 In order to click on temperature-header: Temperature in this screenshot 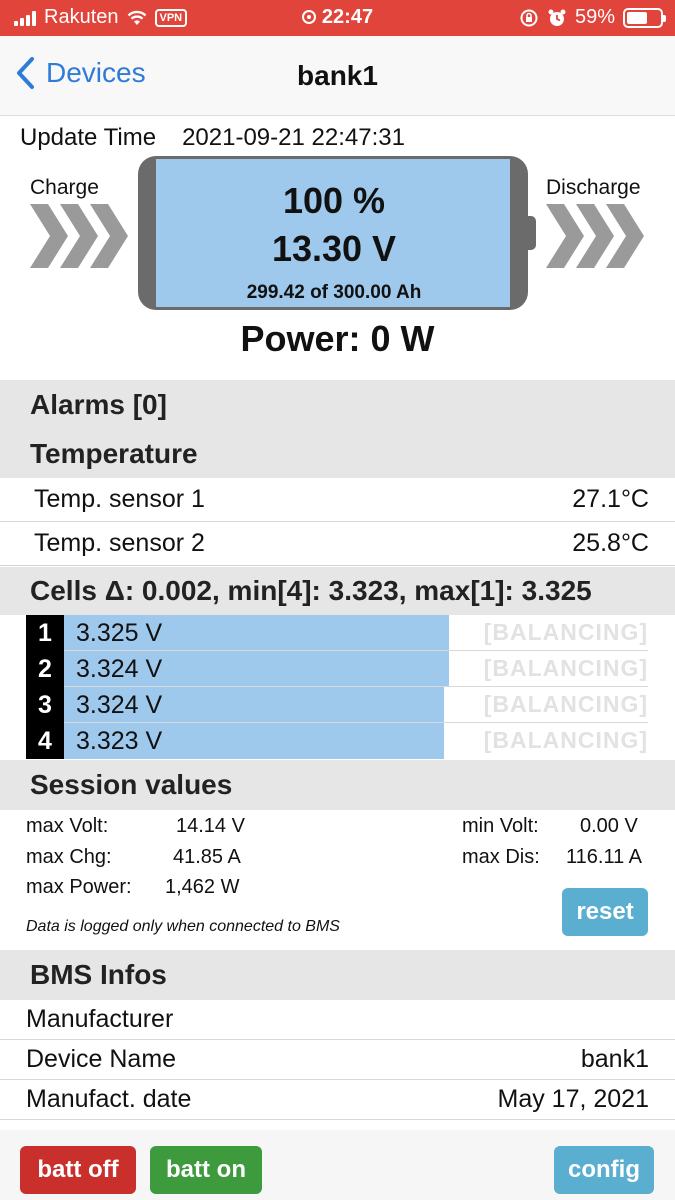, I will do `click(337, 454)`.